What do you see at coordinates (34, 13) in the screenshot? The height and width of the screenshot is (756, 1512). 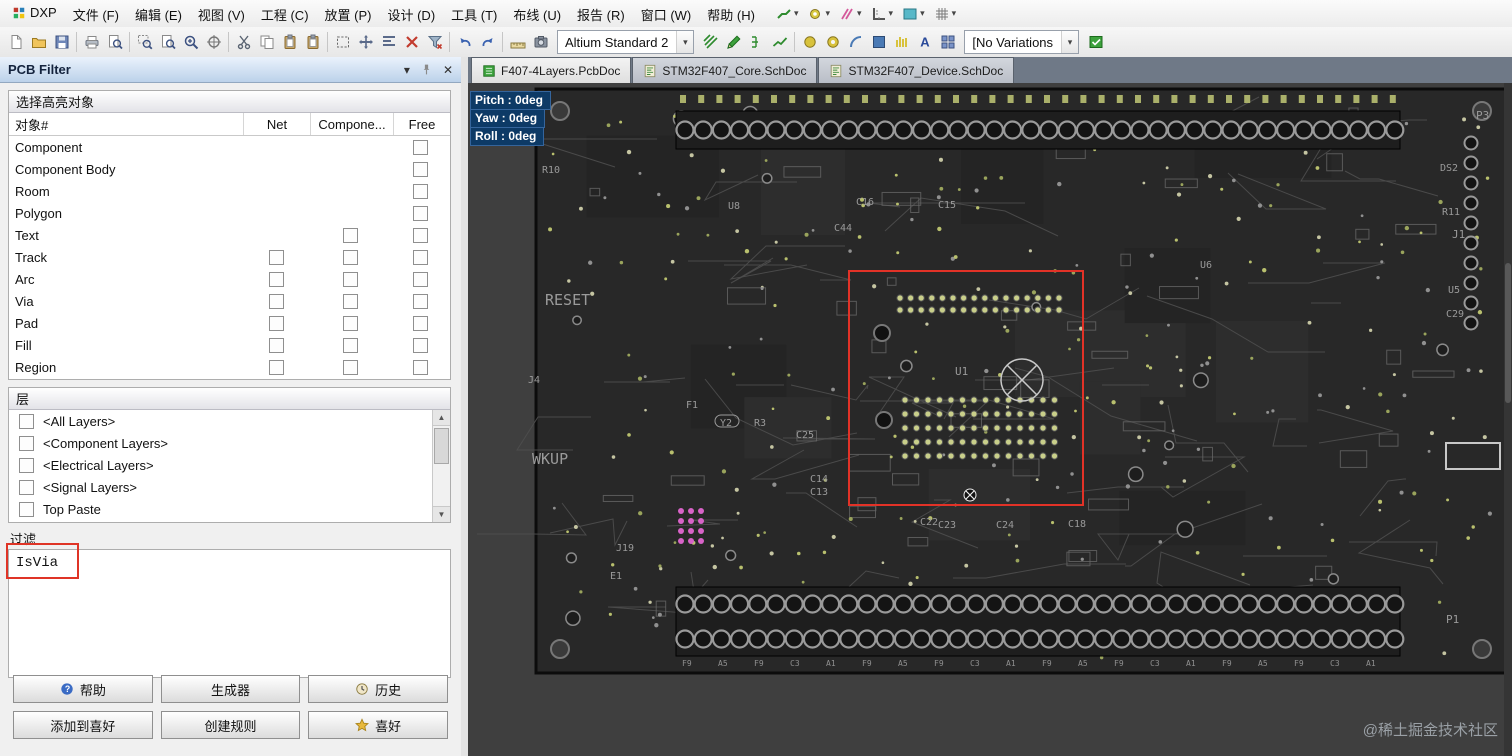 I see `menu-item-dxp: DXP` at bounding box center [34, 13].